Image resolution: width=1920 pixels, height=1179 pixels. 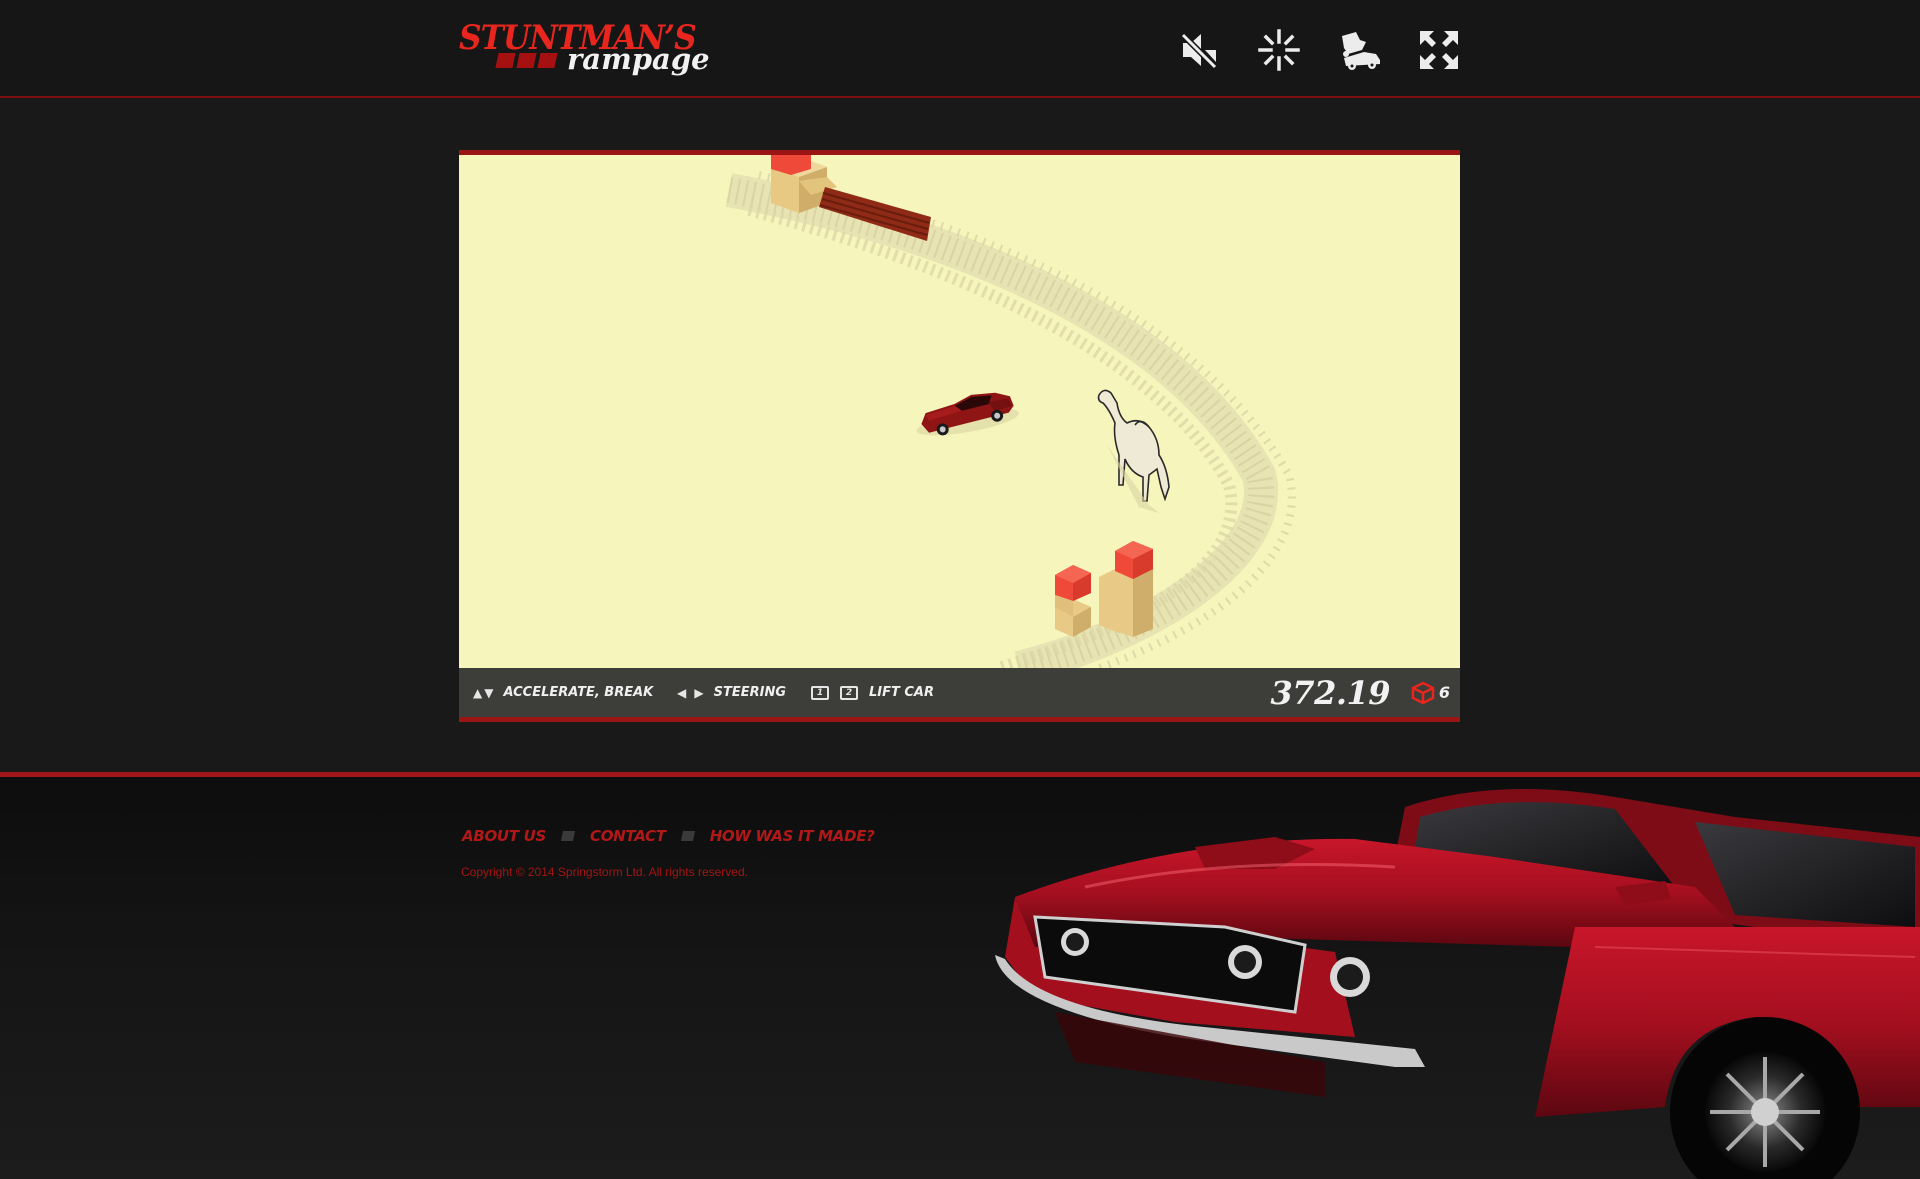 I want to click on accelerate-label: ACCELERATE, BREAK, so click(x=578, y=692).